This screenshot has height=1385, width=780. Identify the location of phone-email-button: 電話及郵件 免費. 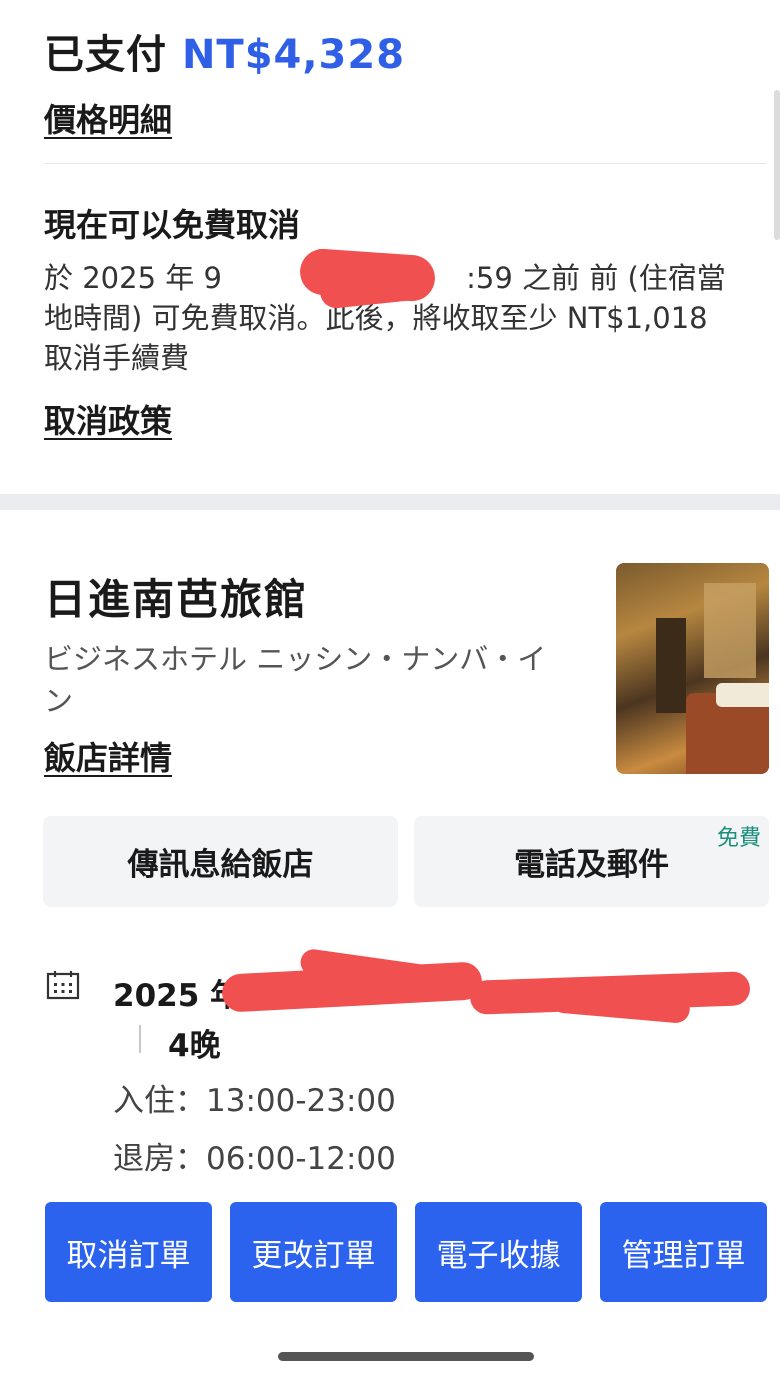
(591, 861).